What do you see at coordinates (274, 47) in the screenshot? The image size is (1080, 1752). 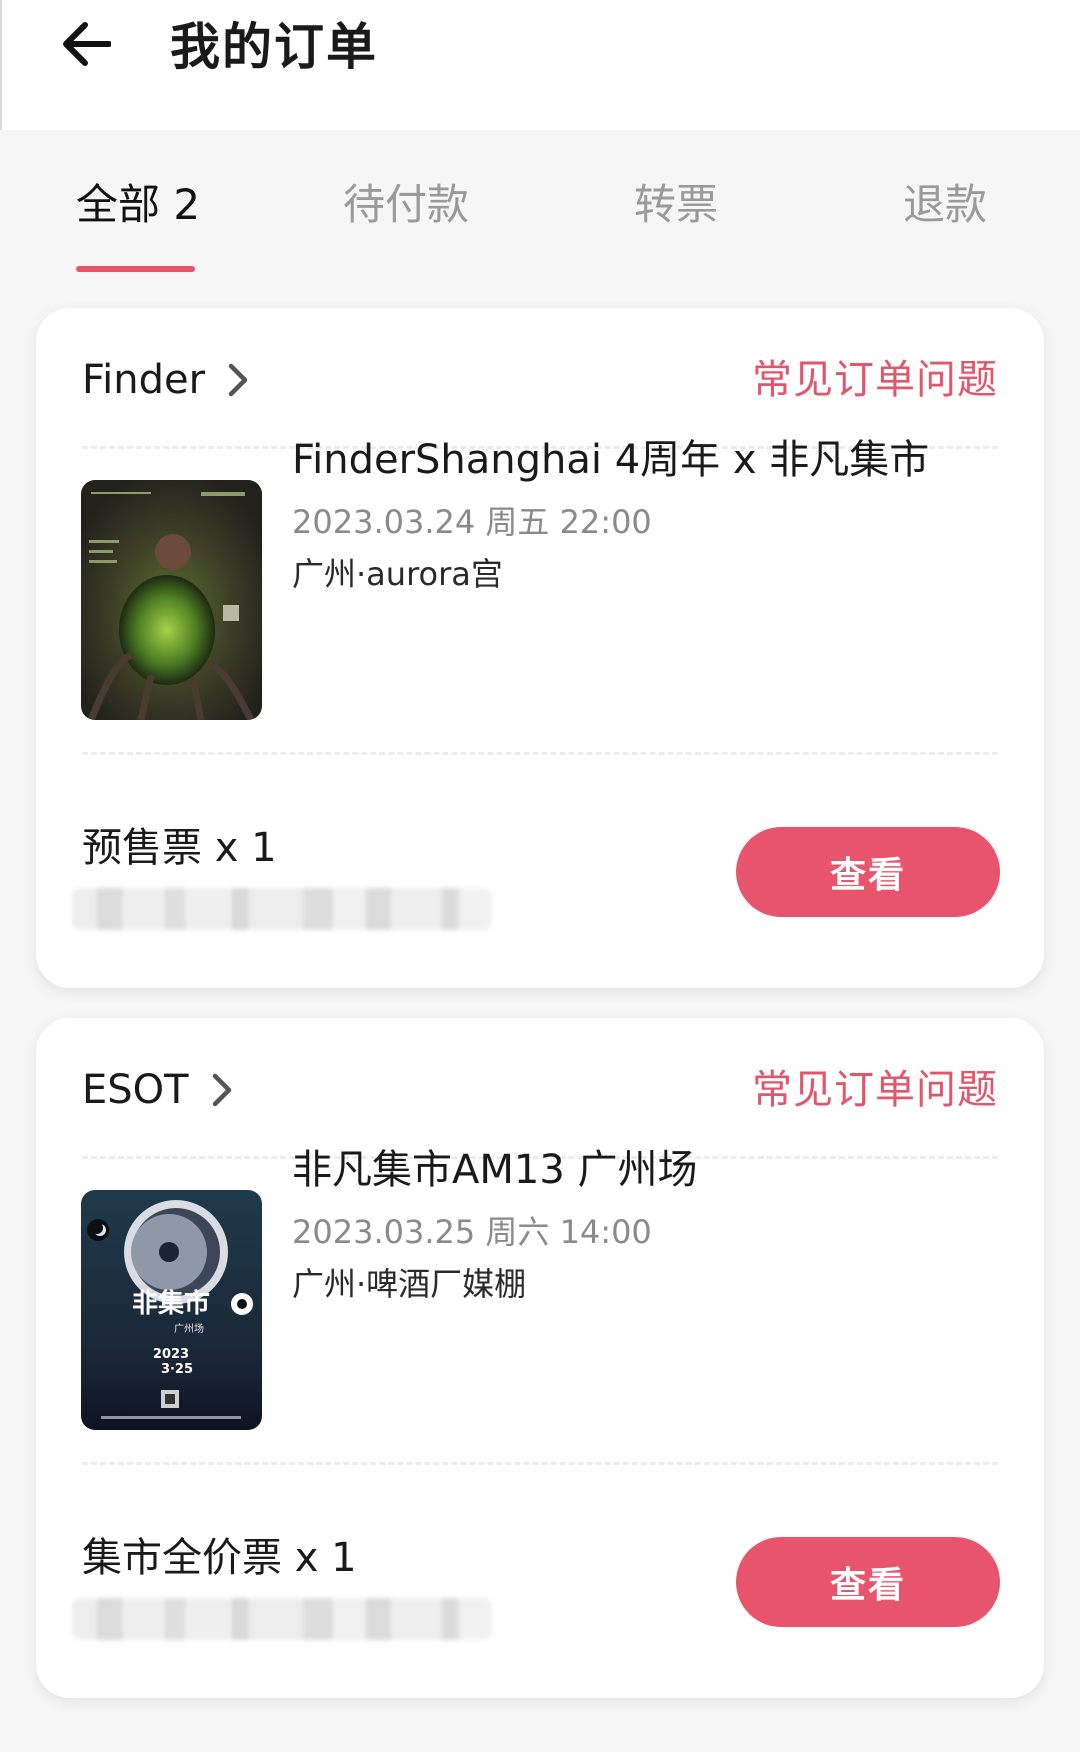 I see `page-title: 我的订单` at bounding box center [274, 47].